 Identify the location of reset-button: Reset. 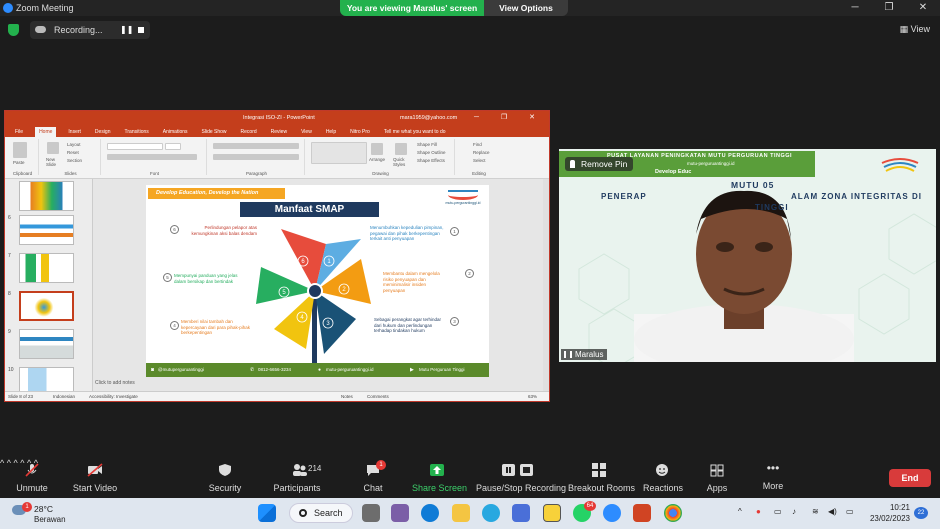
(73, 152).